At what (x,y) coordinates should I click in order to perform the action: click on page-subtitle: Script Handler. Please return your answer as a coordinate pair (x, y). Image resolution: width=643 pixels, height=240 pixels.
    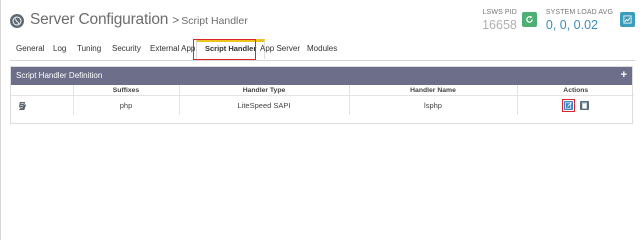
    Looking at the image, I should click on (214, 21).